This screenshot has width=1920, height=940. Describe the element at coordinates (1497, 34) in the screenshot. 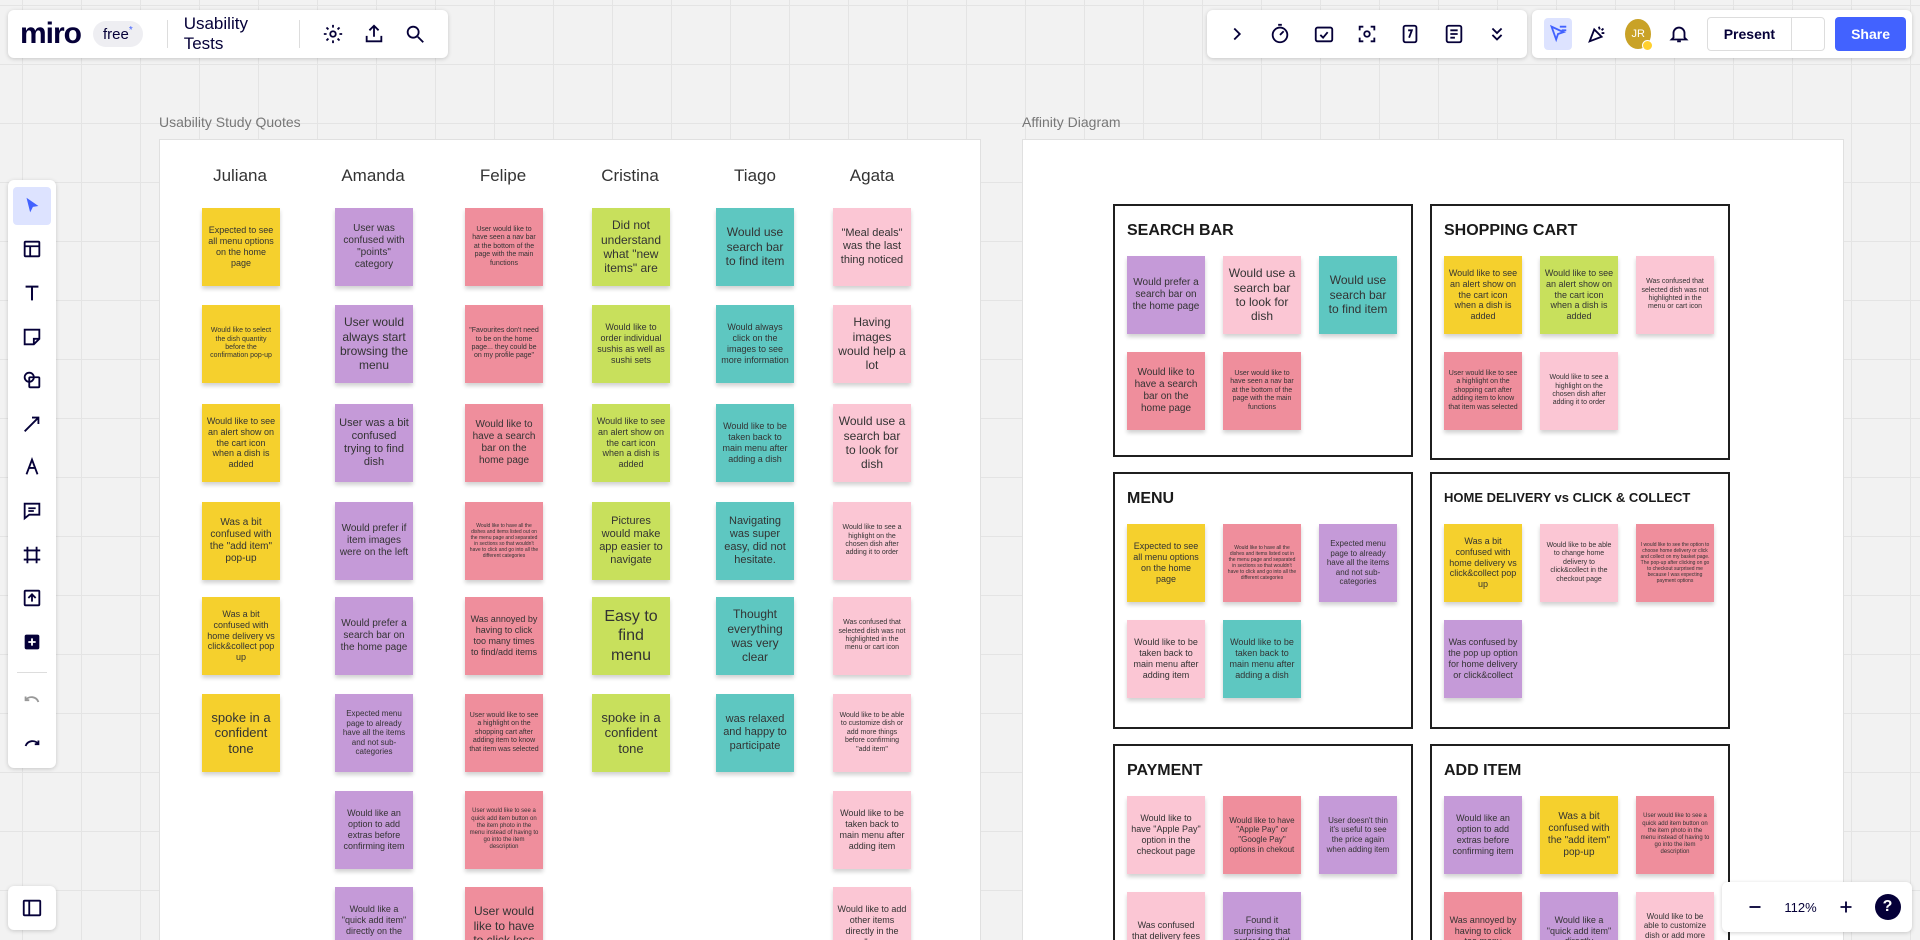

I see `double-chevron-down-icon` at that location.